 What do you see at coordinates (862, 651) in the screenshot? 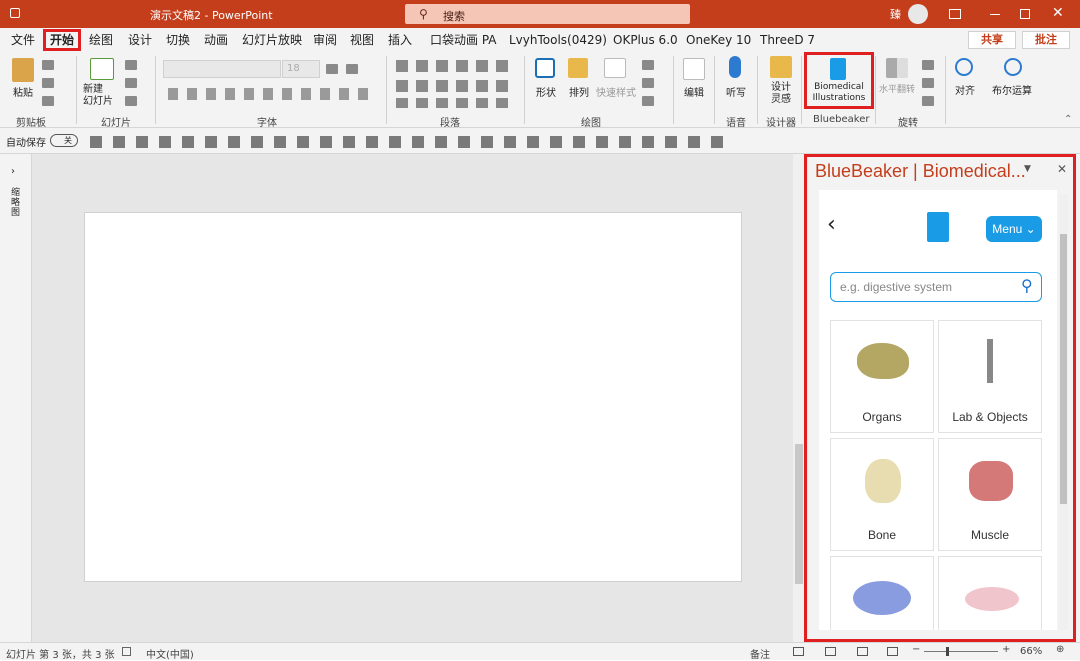
I see `reading-view-icon` at bounding box center [862, 651].